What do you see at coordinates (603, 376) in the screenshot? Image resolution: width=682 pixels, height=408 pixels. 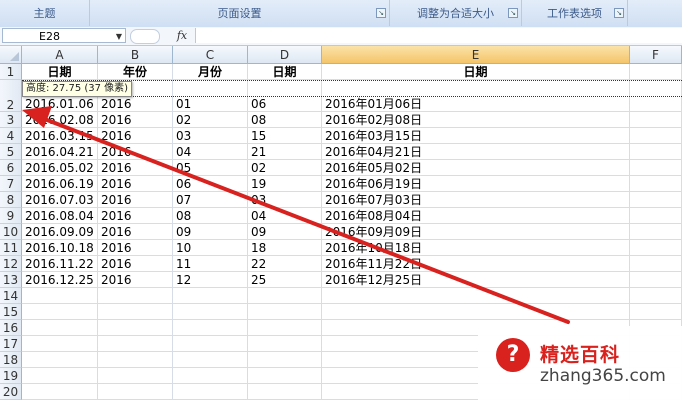 I see `watermark-url: zhang365.com` at bounding box center [603, 376].